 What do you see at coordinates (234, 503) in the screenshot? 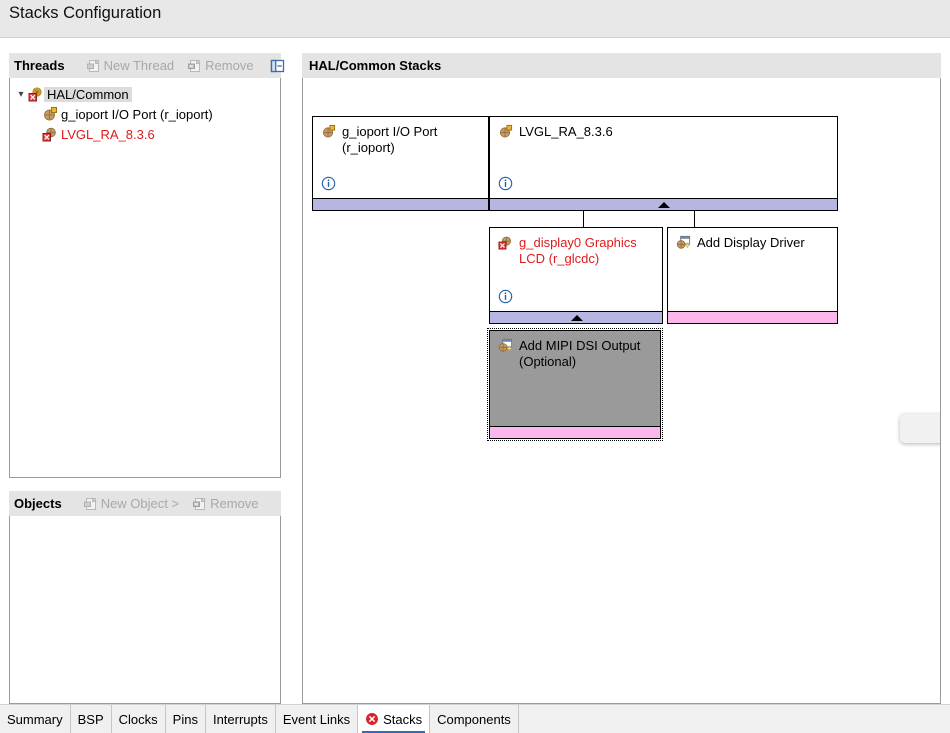
I see `remove-object-label: Remove` at bounding box center [234, 503].